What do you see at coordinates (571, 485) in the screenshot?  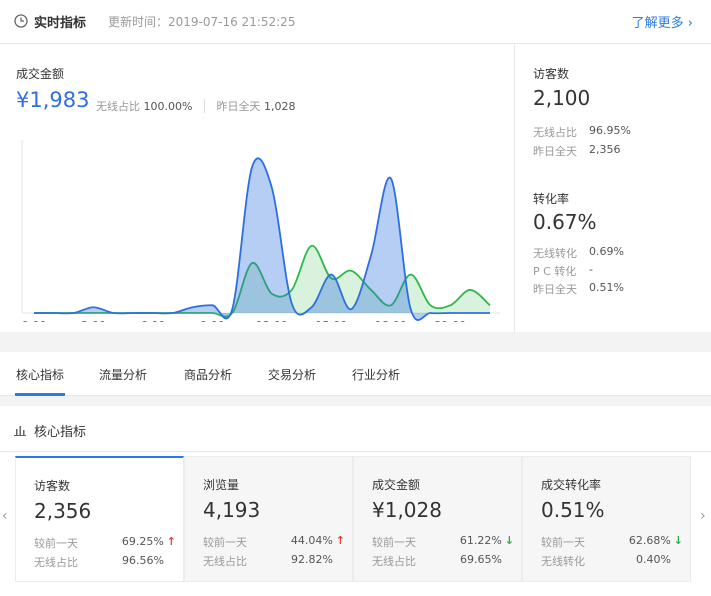 I see `card-label: 成交转化率` at bounding box center [571, 485].